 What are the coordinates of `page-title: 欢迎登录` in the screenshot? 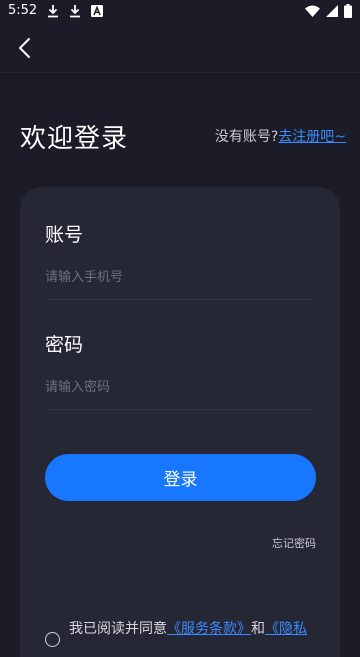 It's located at (74, 139).